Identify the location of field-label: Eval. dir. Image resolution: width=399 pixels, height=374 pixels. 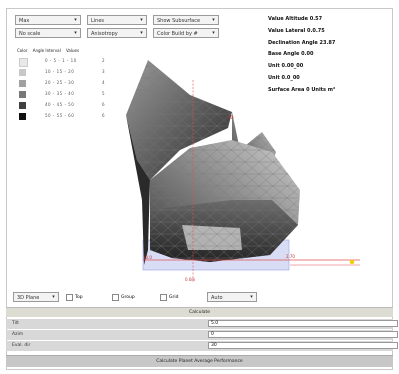
(21, 345).